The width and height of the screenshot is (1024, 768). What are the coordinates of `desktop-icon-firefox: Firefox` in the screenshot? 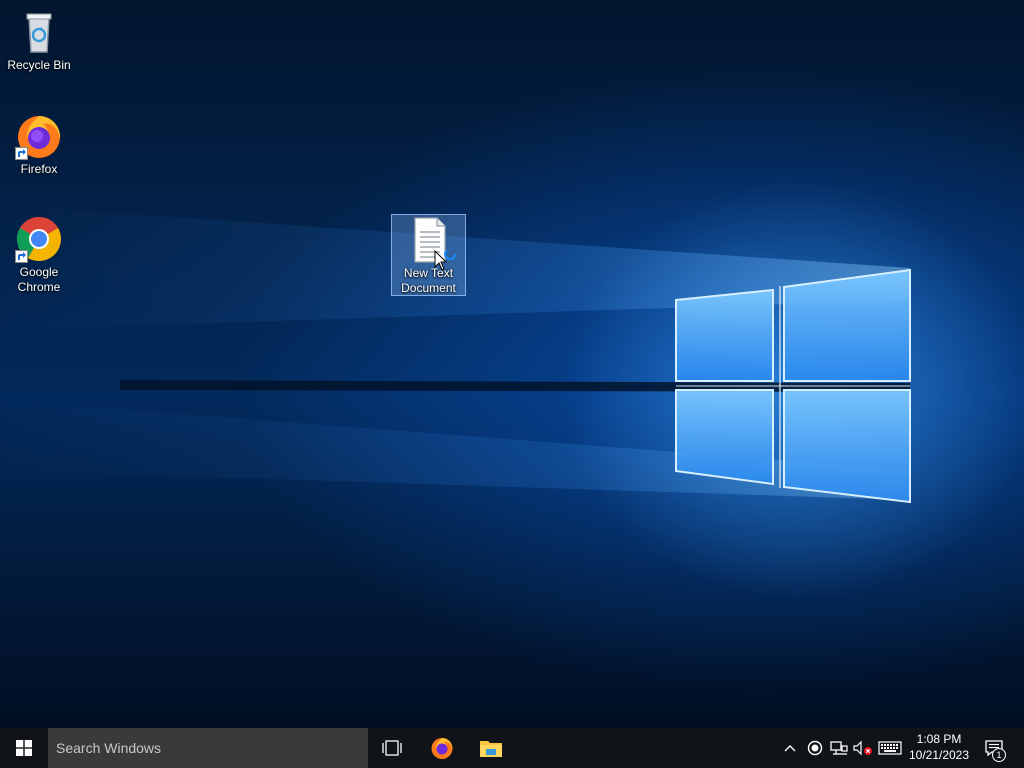 It's located at (39, 144).